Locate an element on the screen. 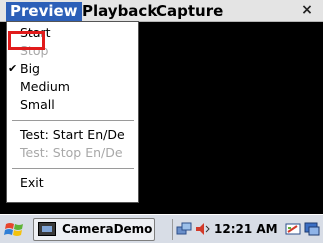 The width and height of the screenshot is (323, 243). tray-divider is located at coordinates (172, 229).